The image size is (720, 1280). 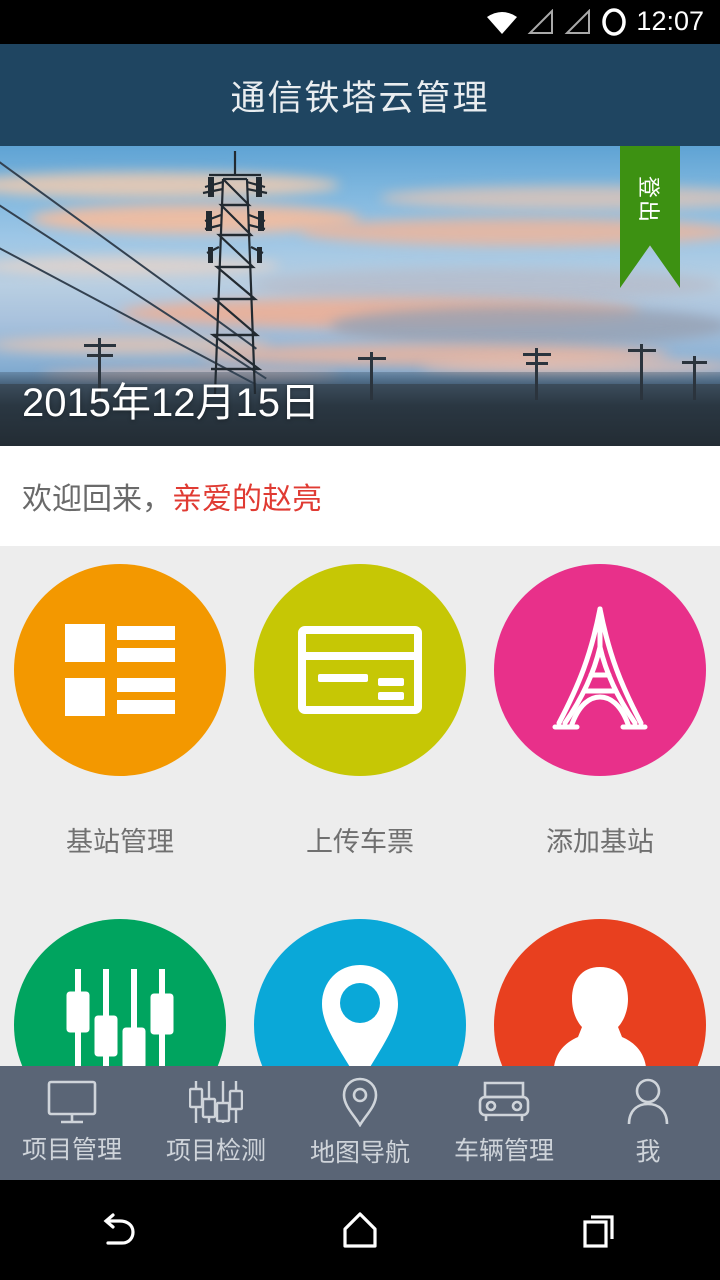 I want to click on circle-icon, so click(x=614, y=22).